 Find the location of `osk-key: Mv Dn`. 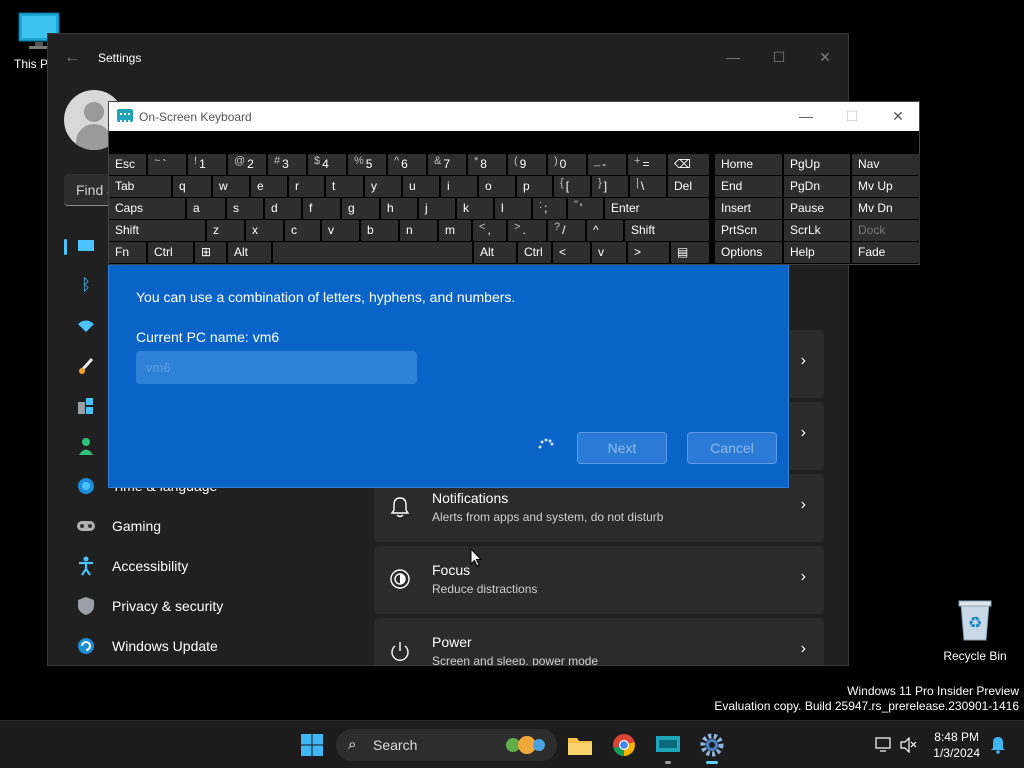

osk-key: Mv Dn is located at coordinates (886, 208).